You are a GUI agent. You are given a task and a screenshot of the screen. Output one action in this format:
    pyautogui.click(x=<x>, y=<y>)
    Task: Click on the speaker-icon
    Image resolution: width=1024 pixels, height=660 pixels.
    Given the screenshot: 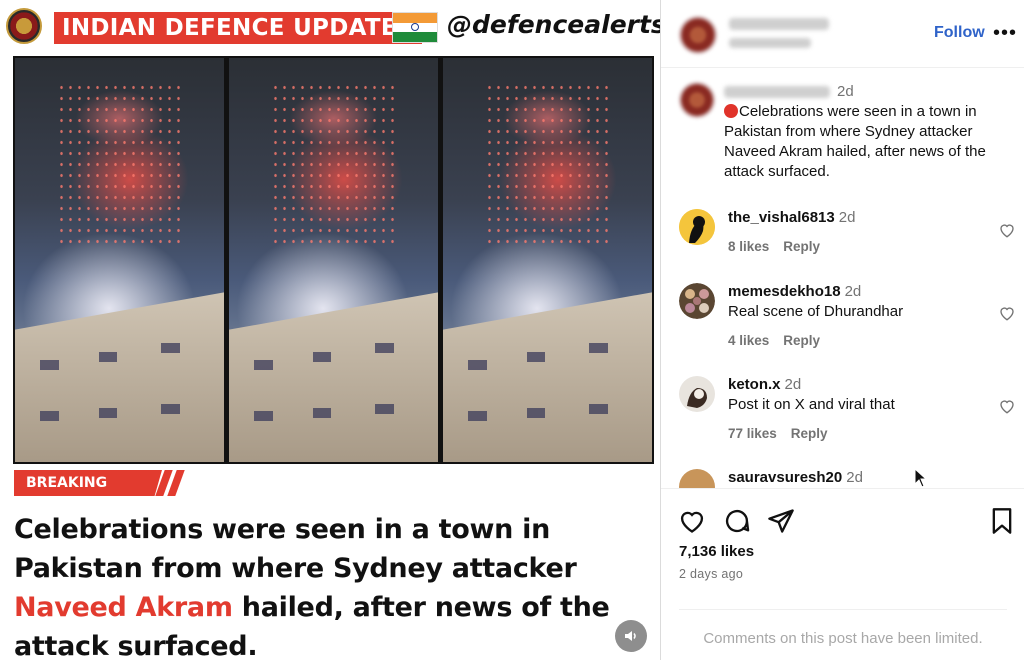 What is the action you would take?
    pyautogui.click(x=630, y=636)
    